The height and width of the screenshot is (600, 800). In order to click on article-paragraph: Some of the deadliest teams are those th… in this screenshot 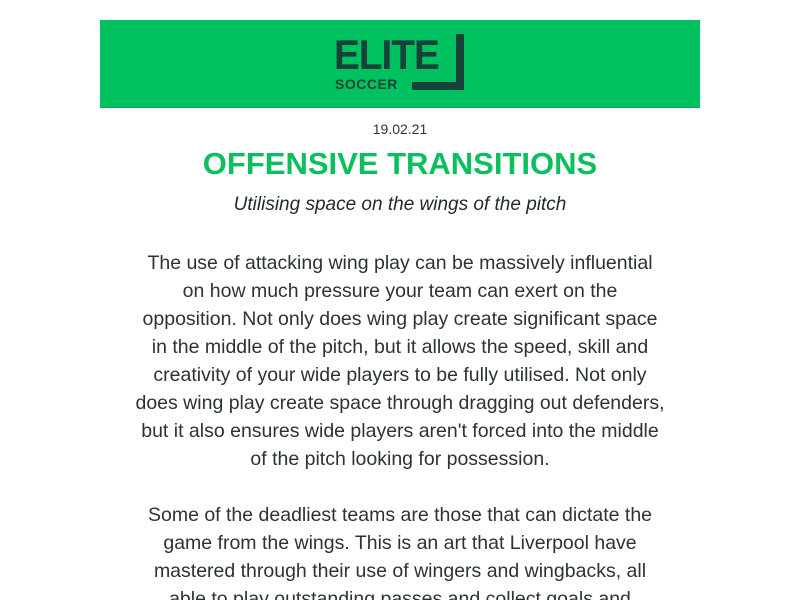, I will do `click(400, 552)`.